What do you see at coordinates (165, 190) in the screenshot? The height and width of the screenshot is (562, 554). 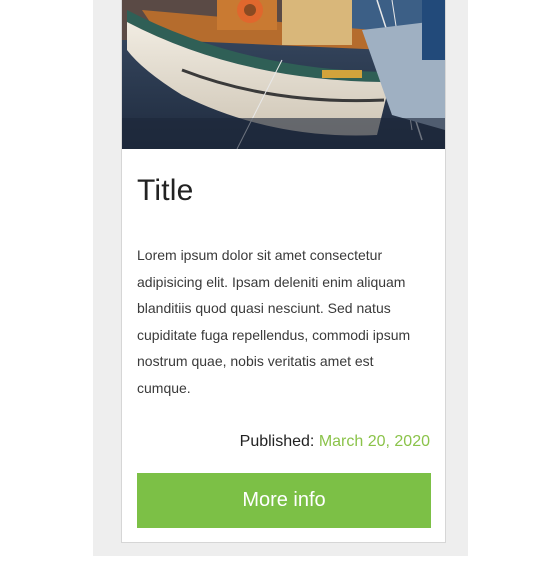 I see `card-title: Title` at bounding box center [165, 190].